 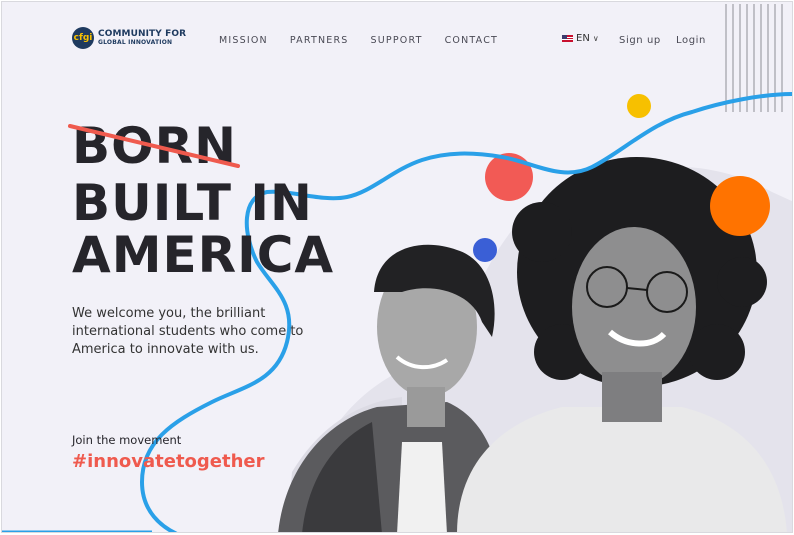 I want to click on us-flag-icon, so click(x=567, y=38).